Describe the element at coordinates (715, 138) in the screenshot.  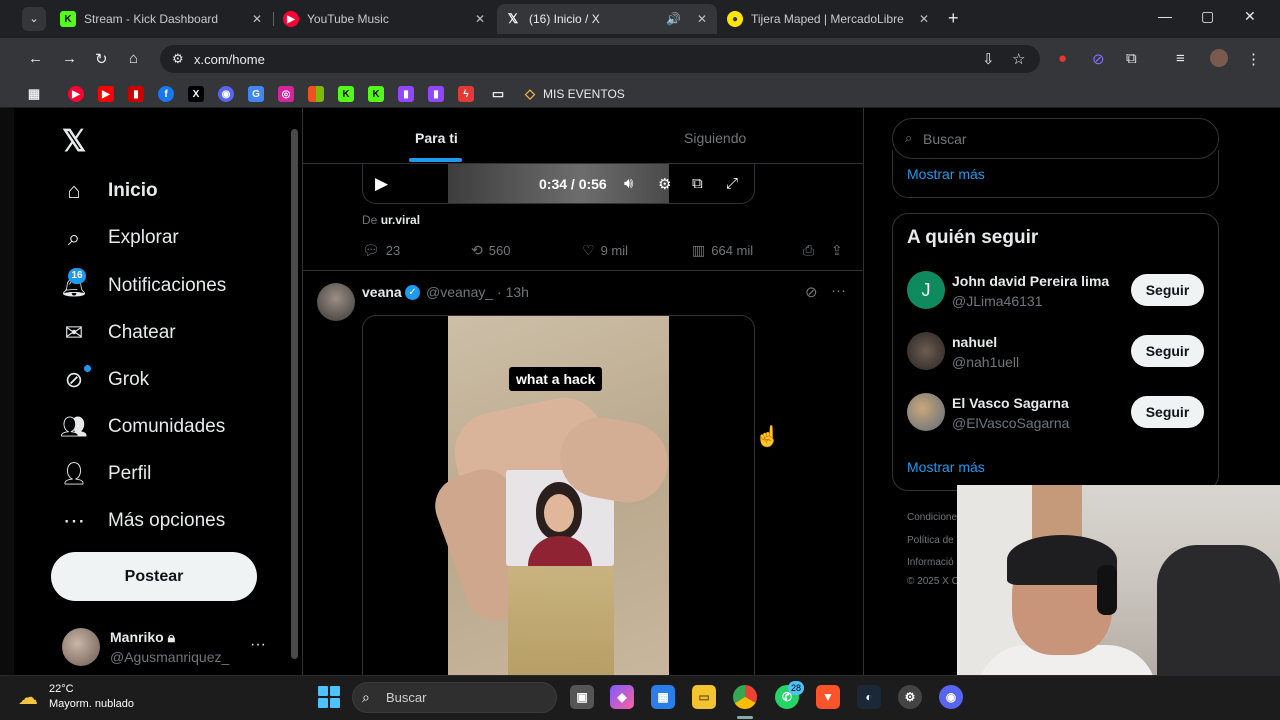
I see `tab-following: Siguiendo` at that location.